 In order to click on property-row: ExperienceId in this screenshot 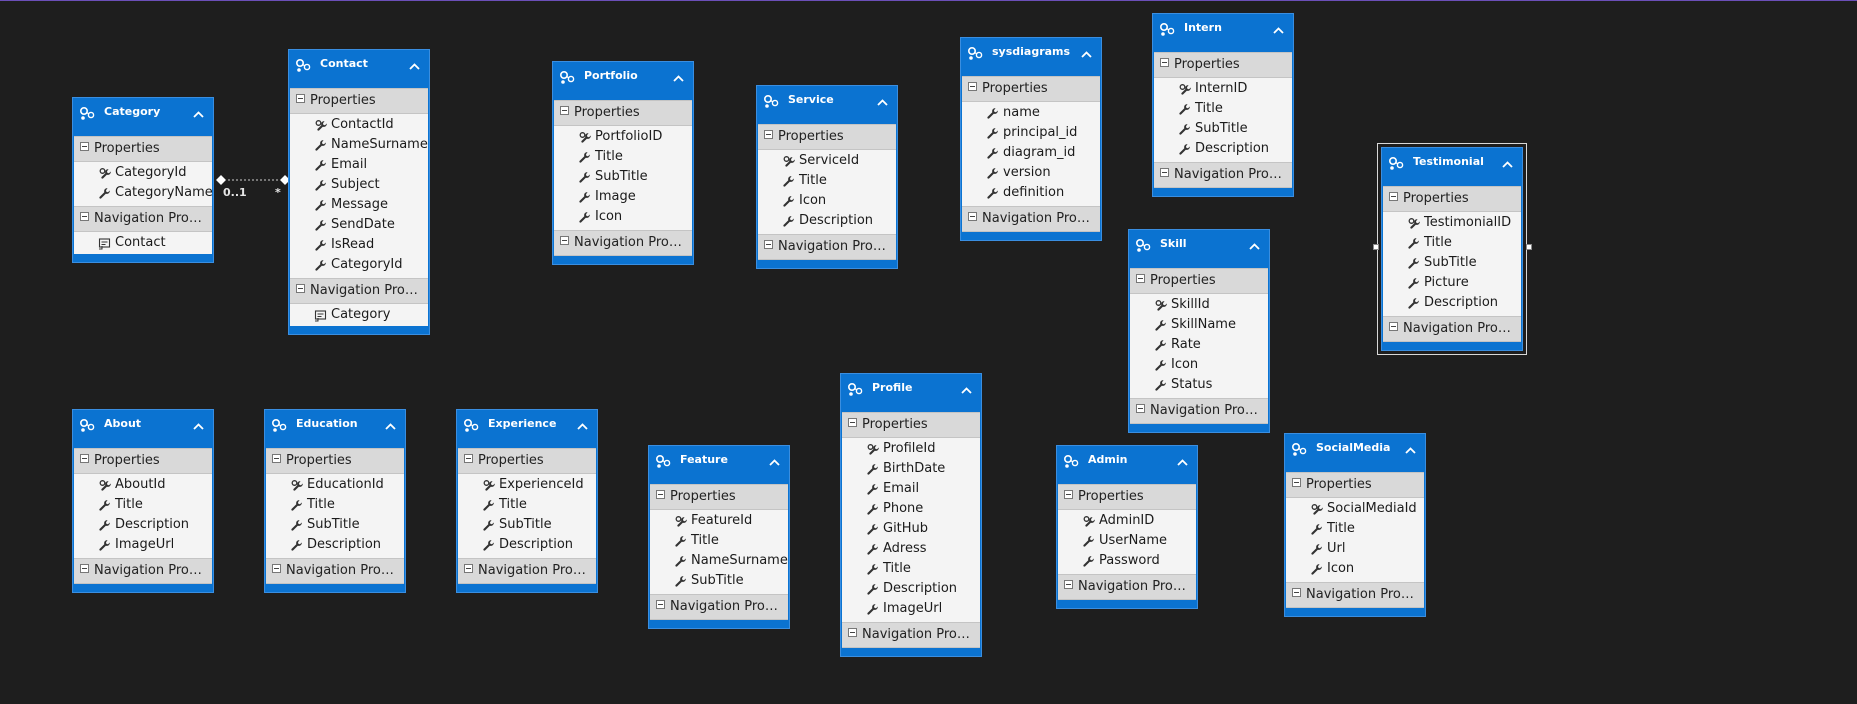, I will do `click(527, 485)`.